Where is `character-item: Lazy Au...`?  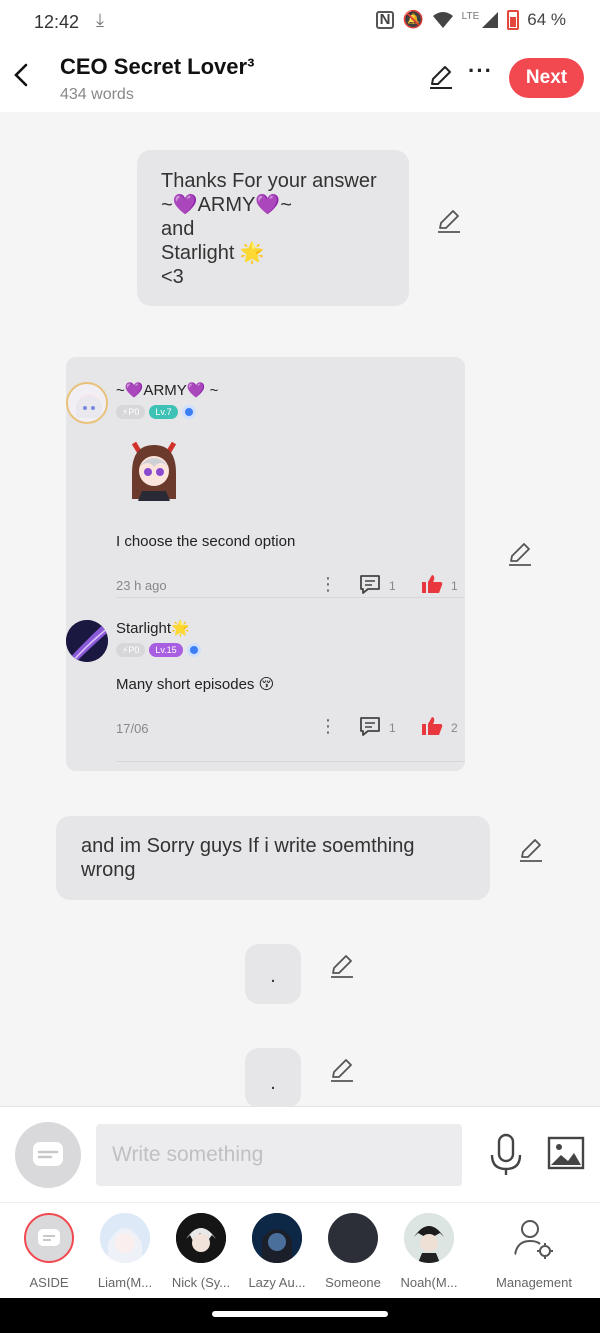
character-item: Lazy Au... is located at coordinates (277, 1251).